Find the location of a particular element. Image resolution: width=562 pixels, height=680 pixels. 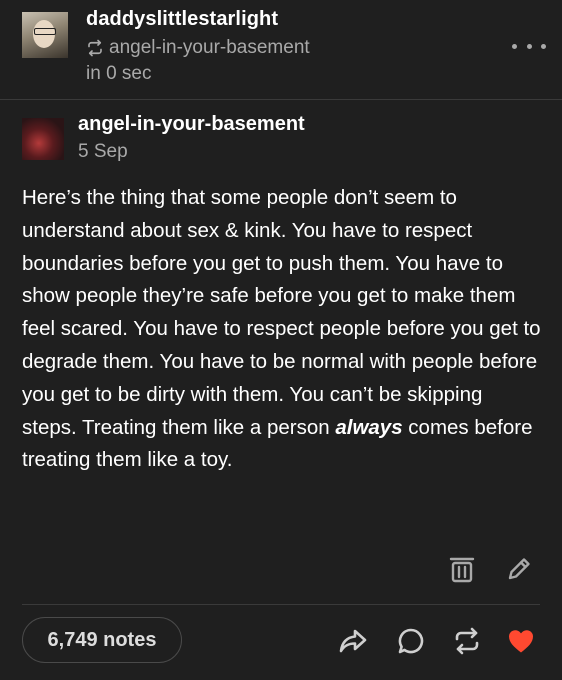

post-body-emphasis: always is located at coordinates (369, 427).